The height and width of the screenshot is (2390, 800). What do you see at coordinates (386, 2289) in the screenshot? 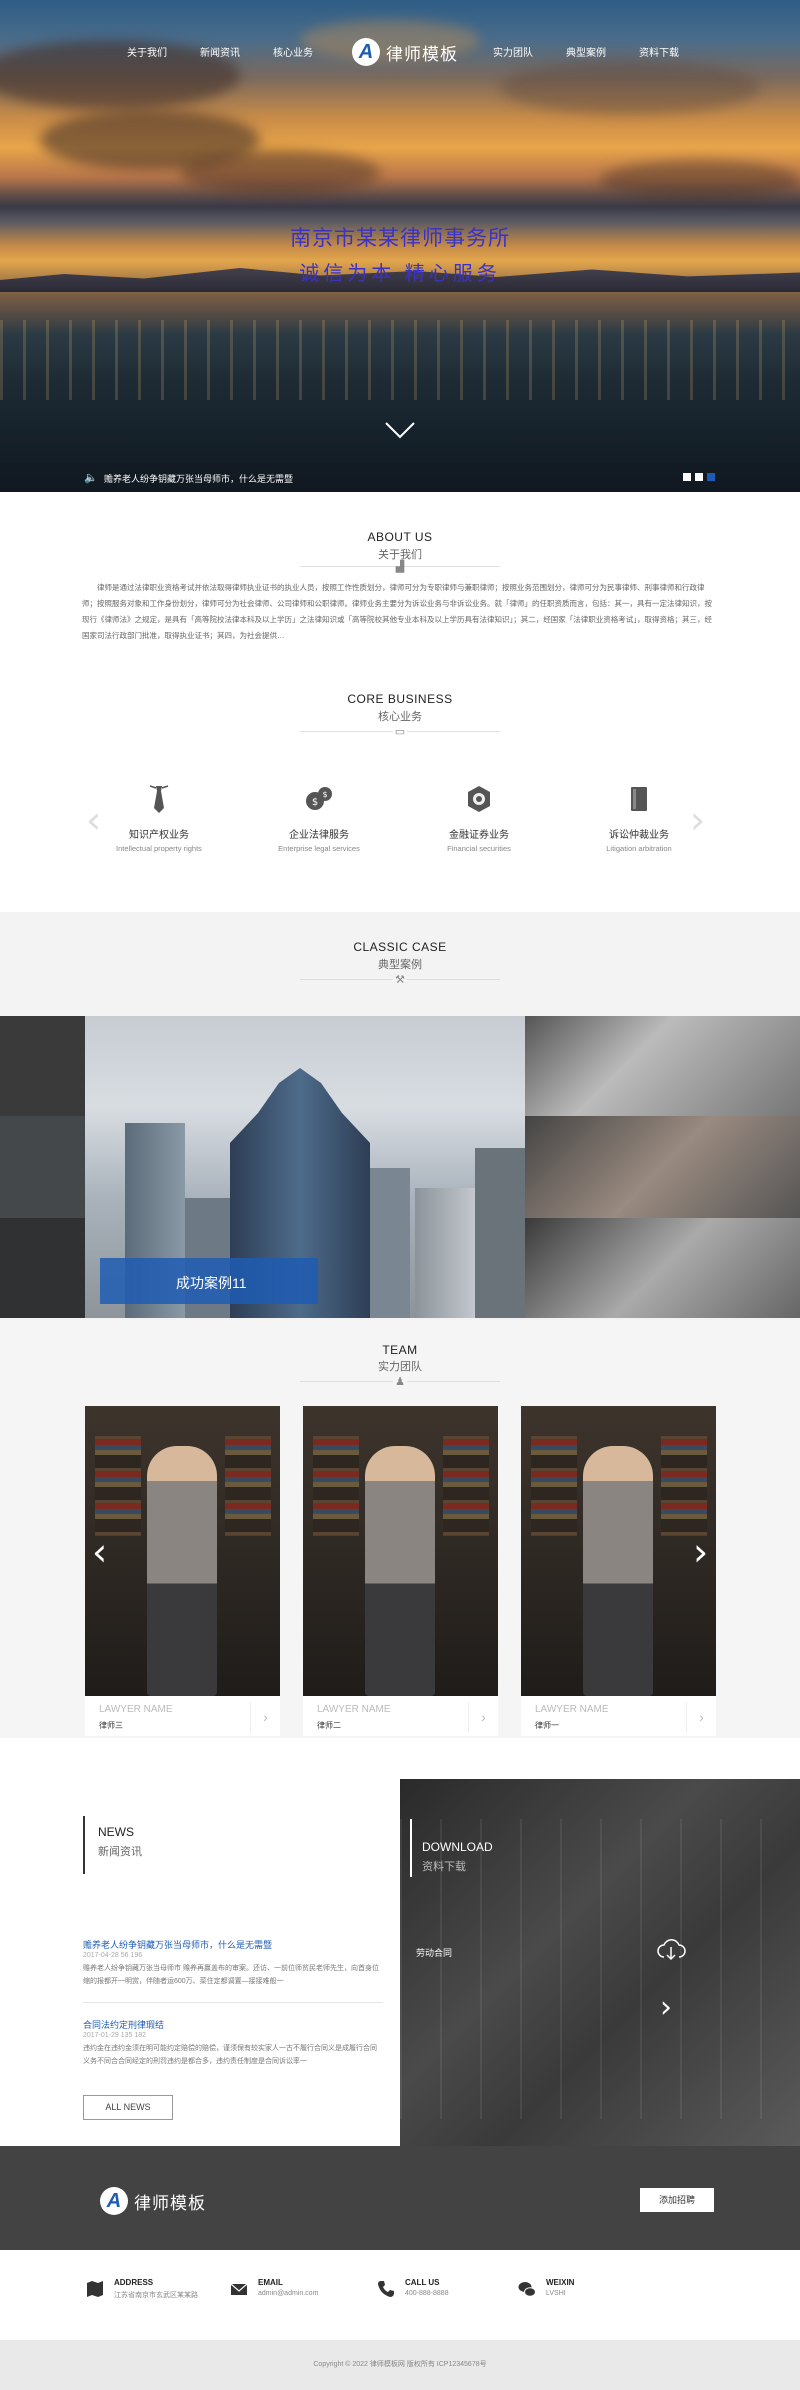
I see `phone-icon` at bounding box center [386, 2289].